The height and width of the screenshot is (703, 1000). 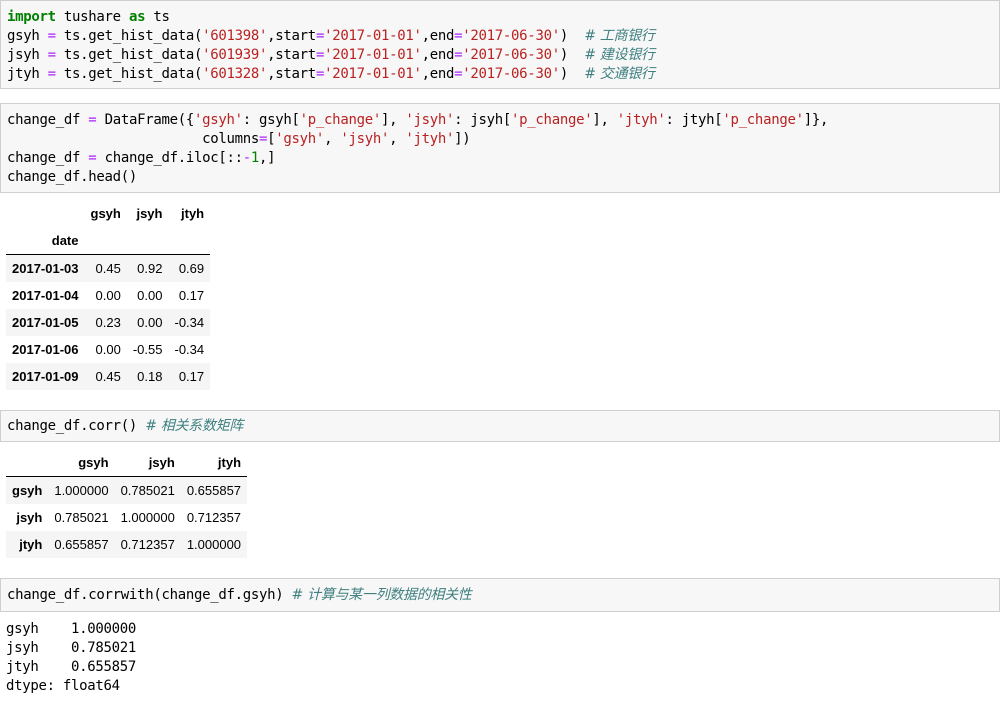 I want to click on code-token: : gsyh[, so click(x=271, y=120).